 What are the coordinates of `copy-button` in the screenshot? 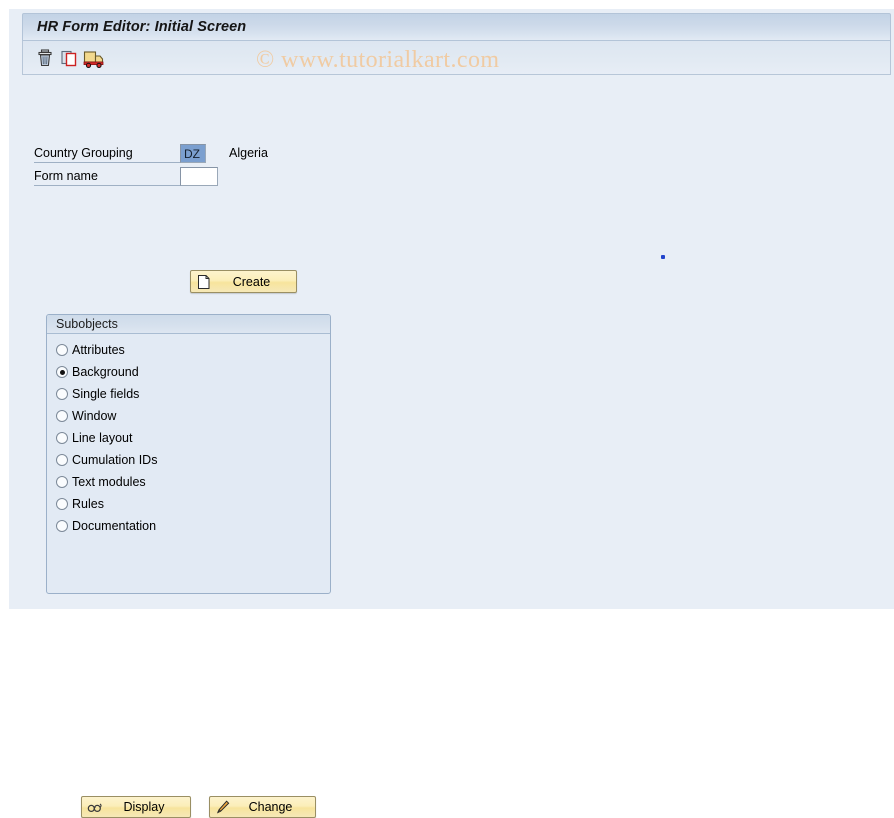 It's located at (69, 58).